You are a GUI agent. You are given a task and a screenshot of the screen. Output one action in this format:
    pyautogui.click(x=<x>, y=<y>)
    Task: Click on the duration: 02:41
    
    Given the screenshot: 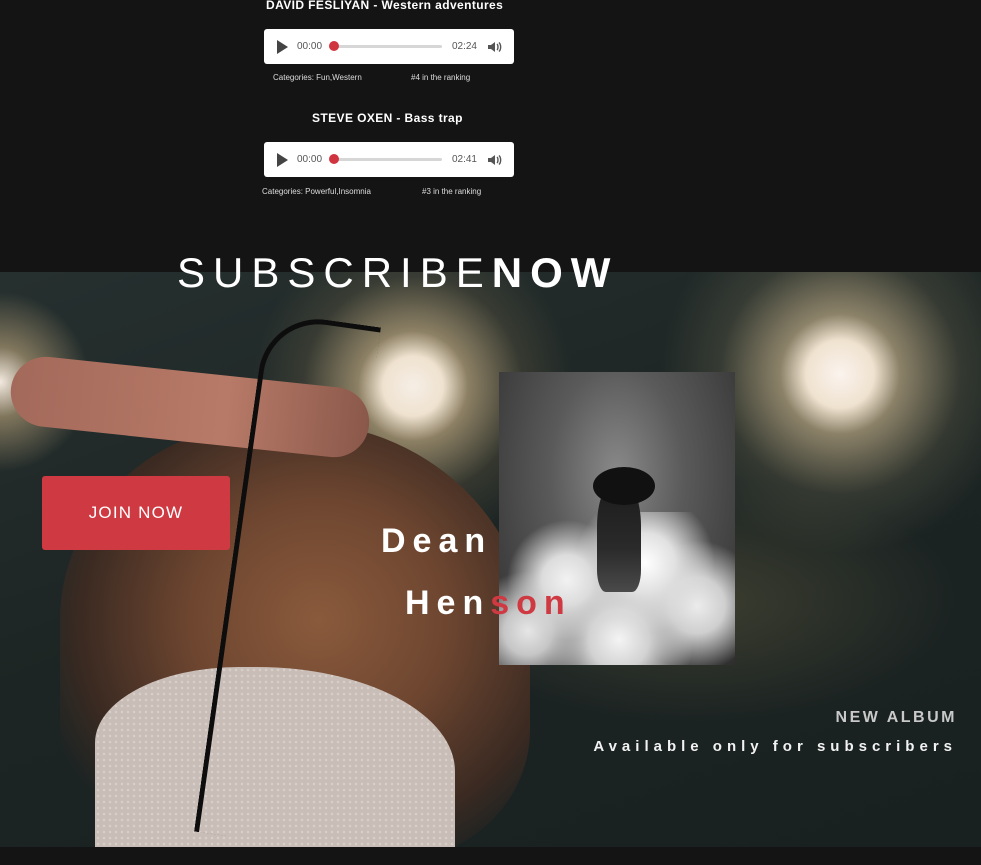 What is the action you would take?
    pyautogui.click(x=464, y=159)
    